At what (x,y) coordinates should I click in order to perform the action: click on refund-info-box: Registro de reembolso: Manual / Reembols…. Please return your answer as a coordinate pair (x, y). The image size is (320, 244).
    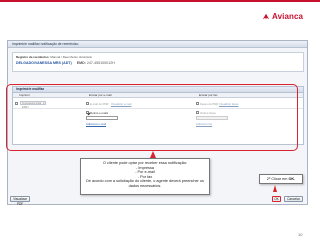
    Looking at the image, I should click on (158, 62).